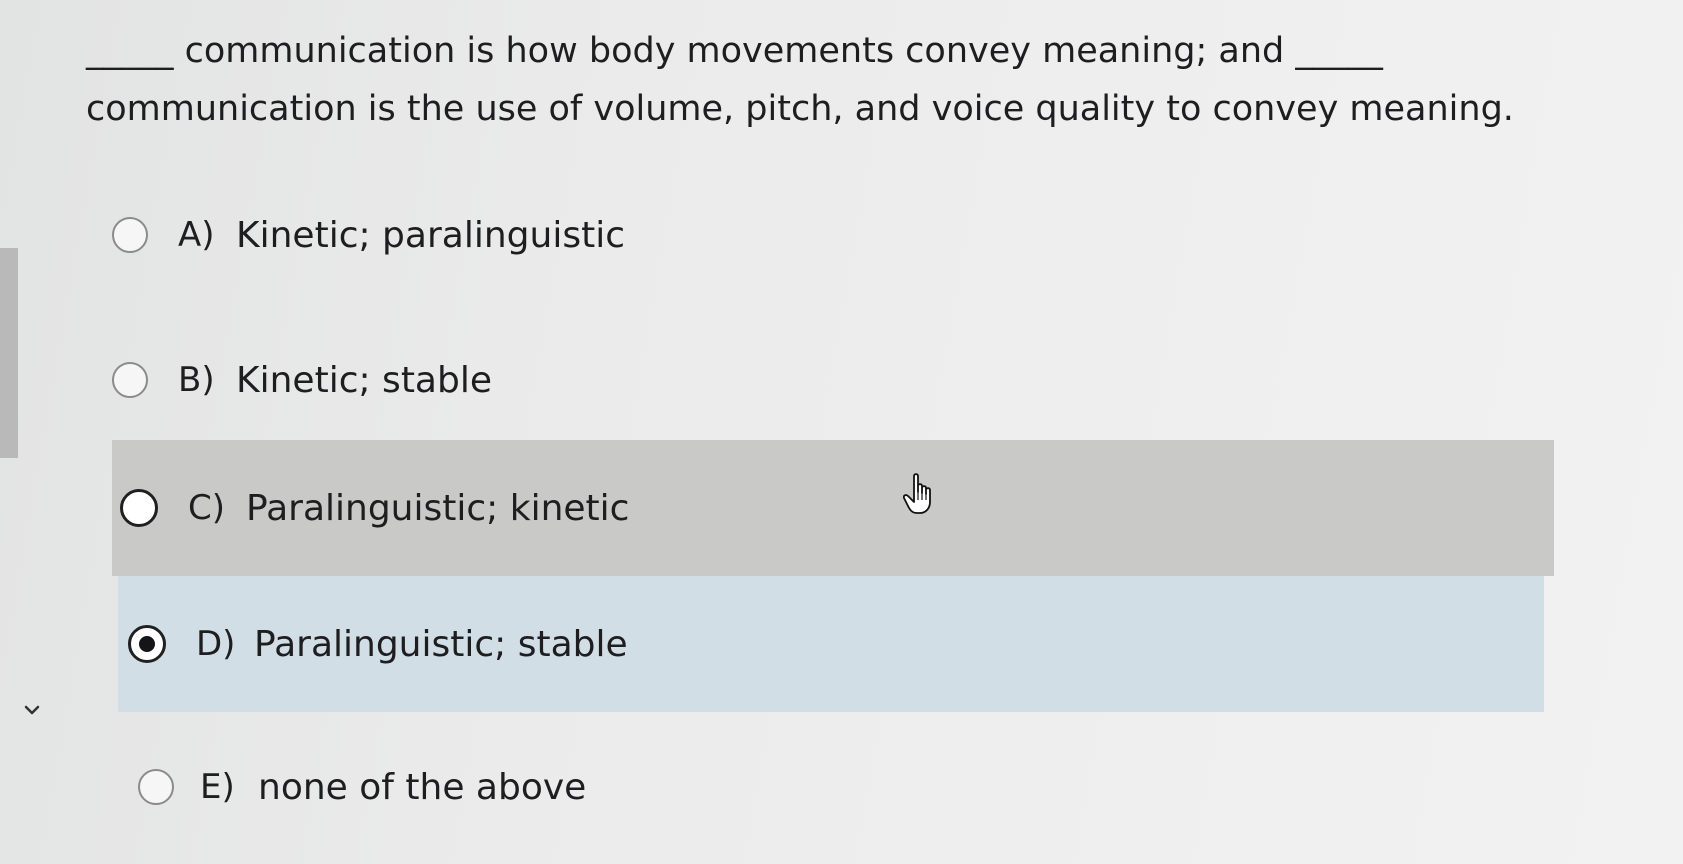  I want to click on option-text-d: Paralinguistic; stable, so click(441, 644).